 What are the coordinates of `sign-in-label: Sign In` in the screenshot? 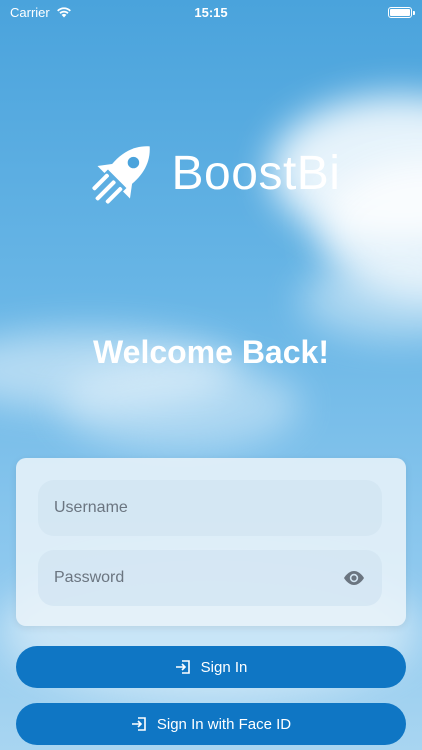 It's located at (224, 667).